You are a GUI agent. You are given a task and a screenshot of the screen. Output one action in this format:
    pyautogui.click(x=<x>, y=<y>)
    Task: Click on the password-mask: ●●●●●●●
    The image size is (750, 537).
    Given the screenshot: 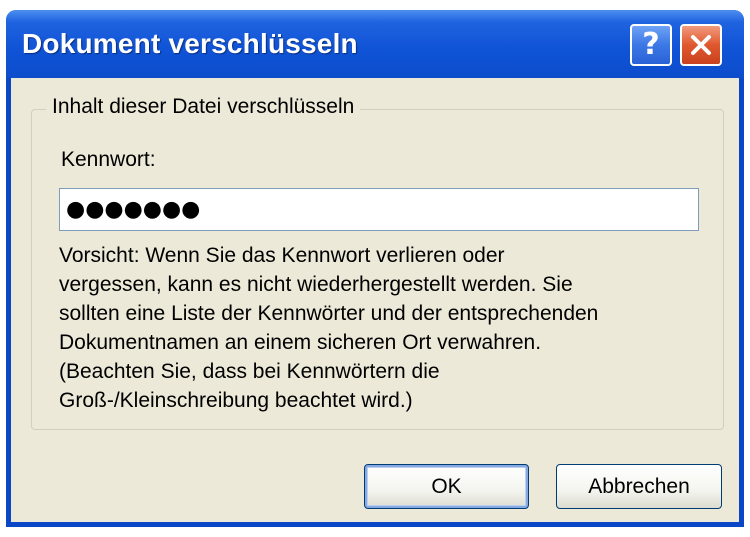 What is the action you would take?
    pyautogui.click(x=133, y=209)
    